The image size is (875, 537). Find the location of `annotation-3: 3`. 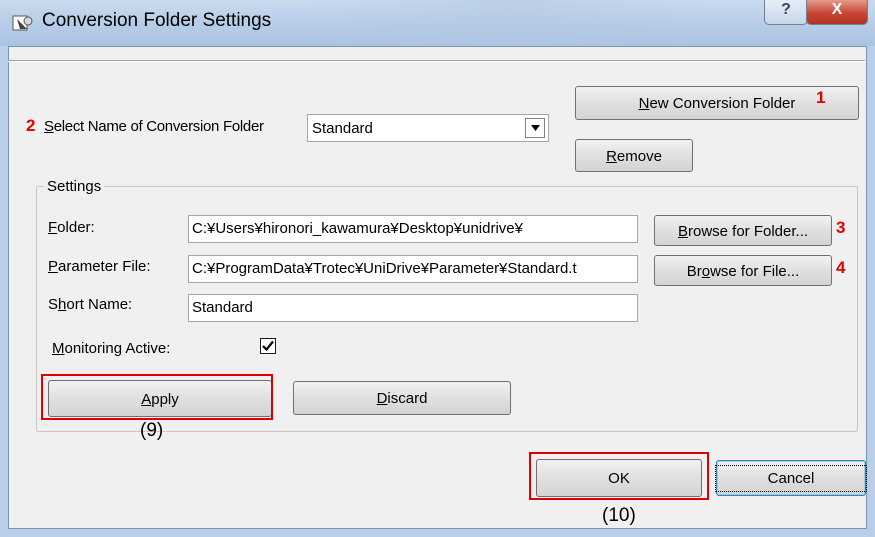

annotation-3: 3 is located at coordinates (841, 227).